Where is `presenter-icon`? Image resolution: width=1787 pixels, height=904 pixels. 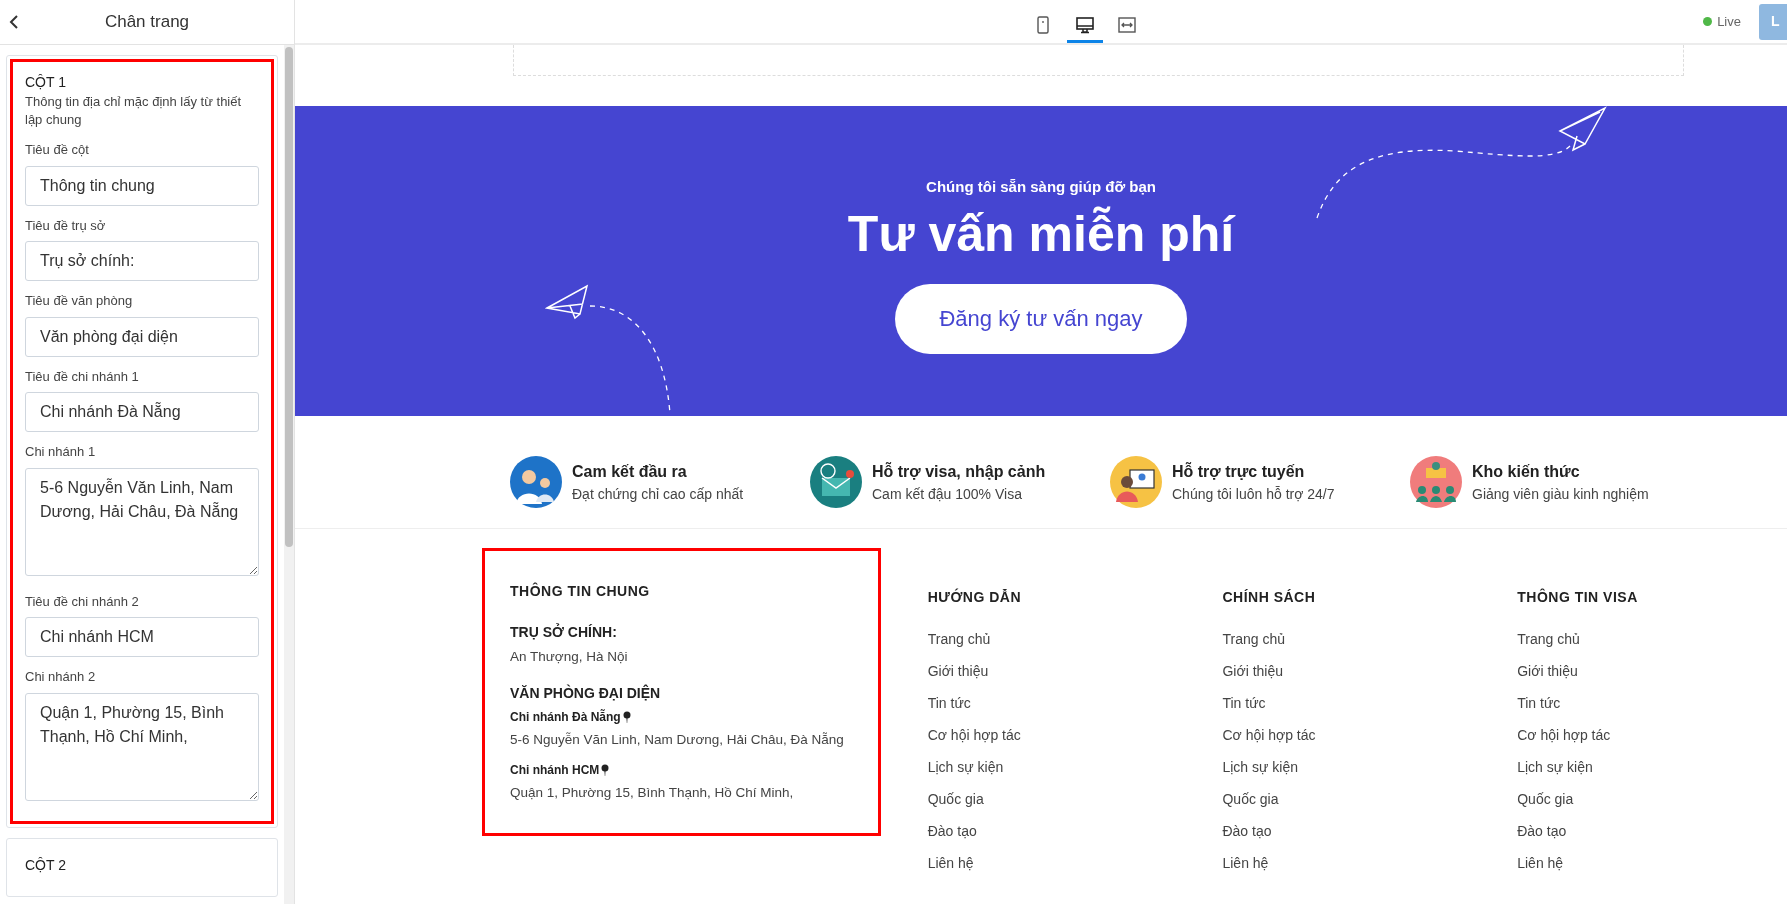
presenter-icon is located at coordinates (1436, 482).